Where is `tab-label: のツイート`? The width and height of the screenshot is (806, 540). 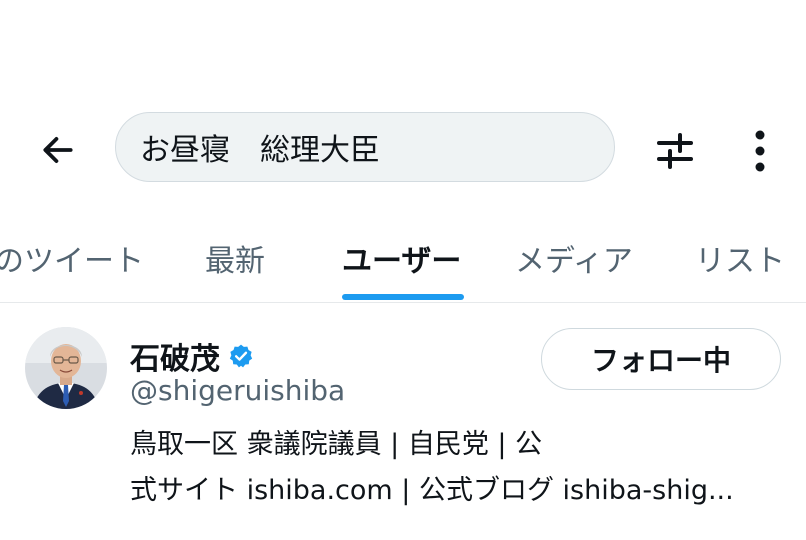
tab-label: のツイート is located at coordinates (72, 261).